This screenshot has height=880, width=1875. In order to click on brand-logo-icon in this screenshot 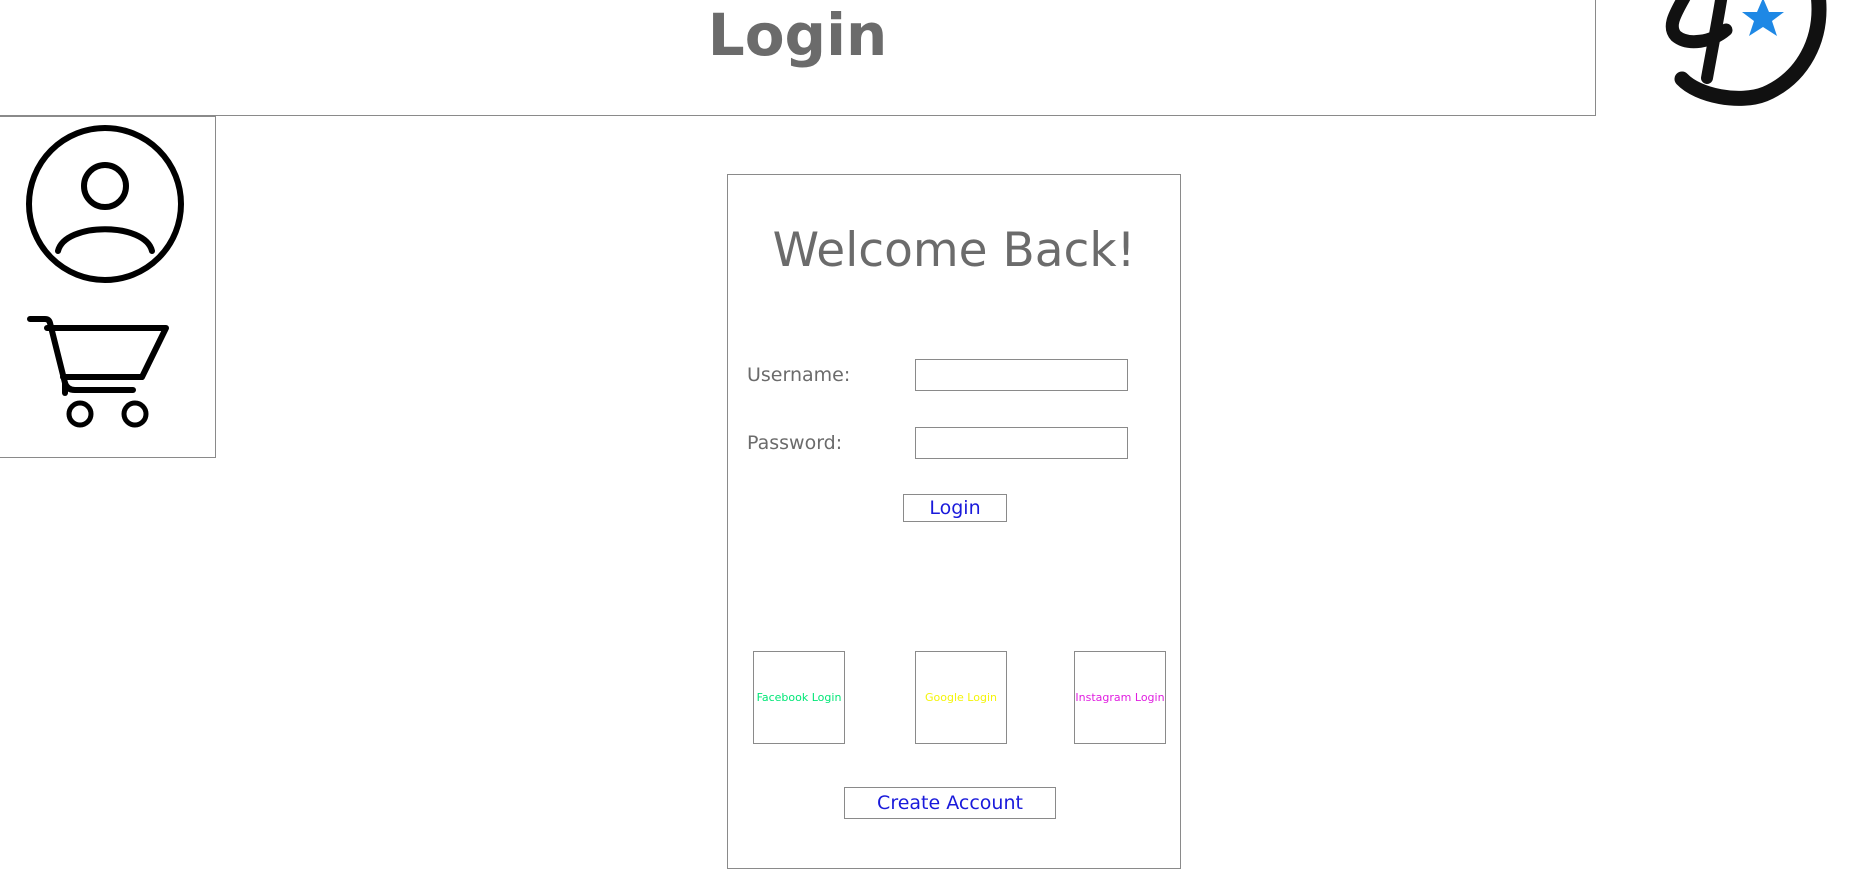, I will do `click(1746, 53)`.